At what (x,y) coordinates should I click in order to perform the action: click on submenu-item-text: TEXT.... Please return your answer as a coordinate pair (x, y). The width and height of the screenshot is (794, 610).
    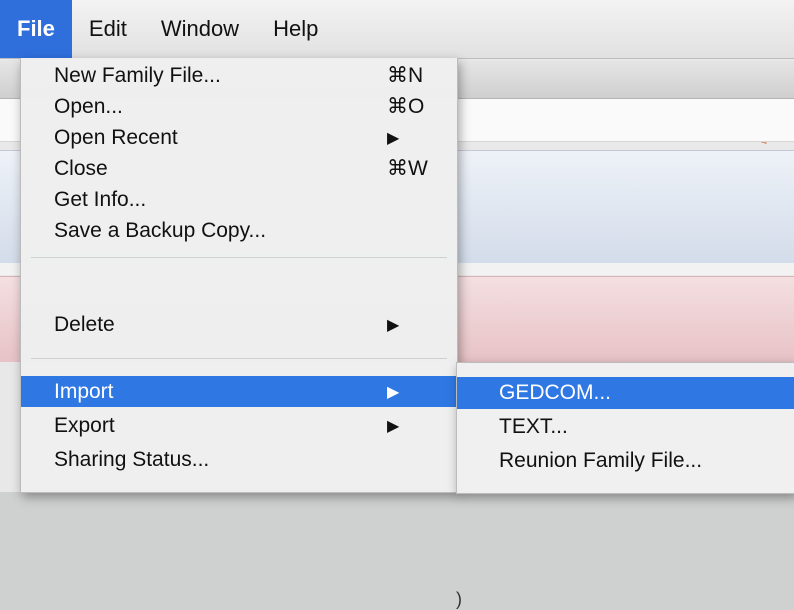
    Looking at the image, I should click on (625, 427).